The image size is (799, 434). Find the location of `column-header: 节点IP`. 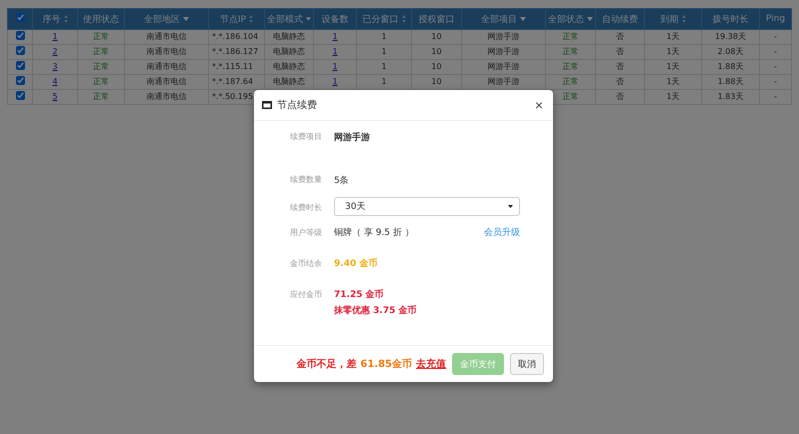

column-header: 节点IP is located at coordinates (236, 19).